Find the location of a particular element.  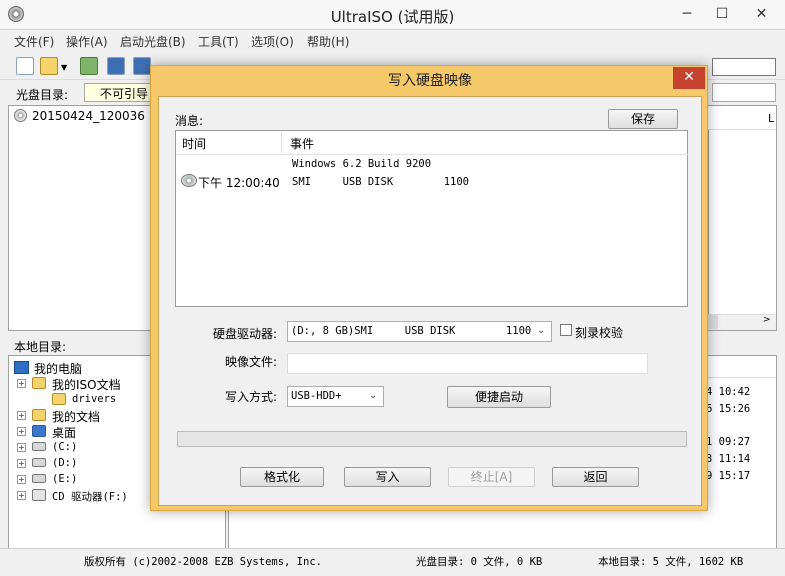

image-file-field is located at coordinates (467, 363).